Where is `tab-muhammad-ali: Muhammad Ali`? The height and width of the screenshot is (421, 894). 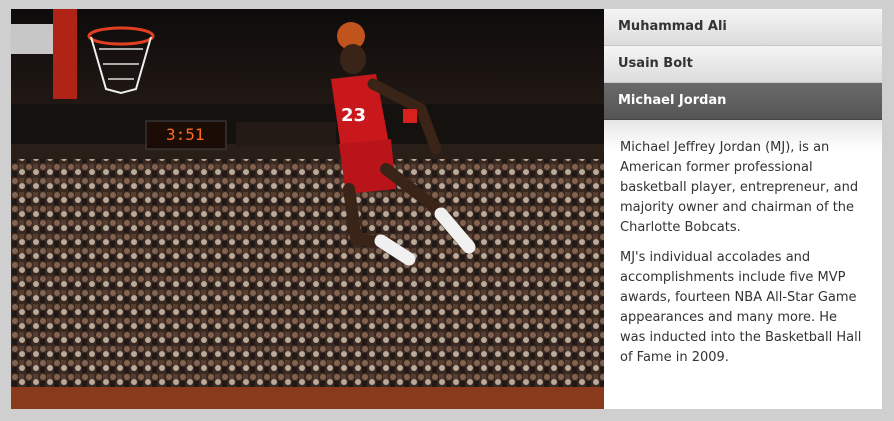 tab-muhammad-ali: Muhammad Ali is located at coordinates (743, 27).